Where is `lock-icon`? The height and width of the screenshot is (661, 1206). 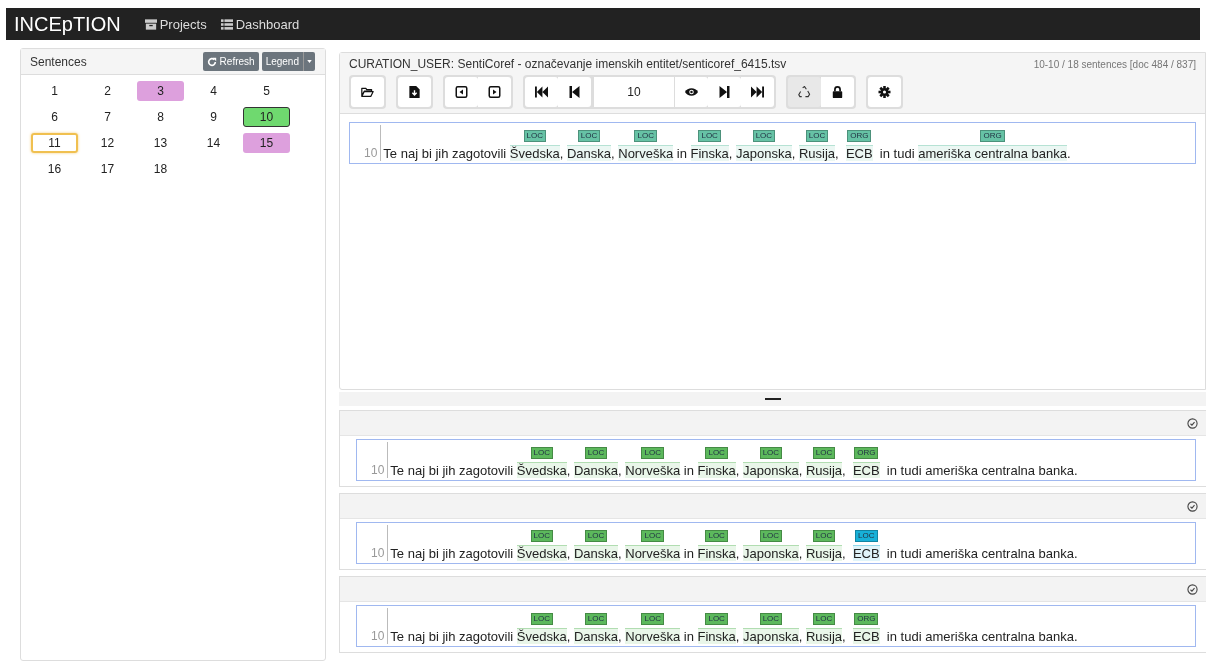
lock-icon is located at coordinates (837, 92).